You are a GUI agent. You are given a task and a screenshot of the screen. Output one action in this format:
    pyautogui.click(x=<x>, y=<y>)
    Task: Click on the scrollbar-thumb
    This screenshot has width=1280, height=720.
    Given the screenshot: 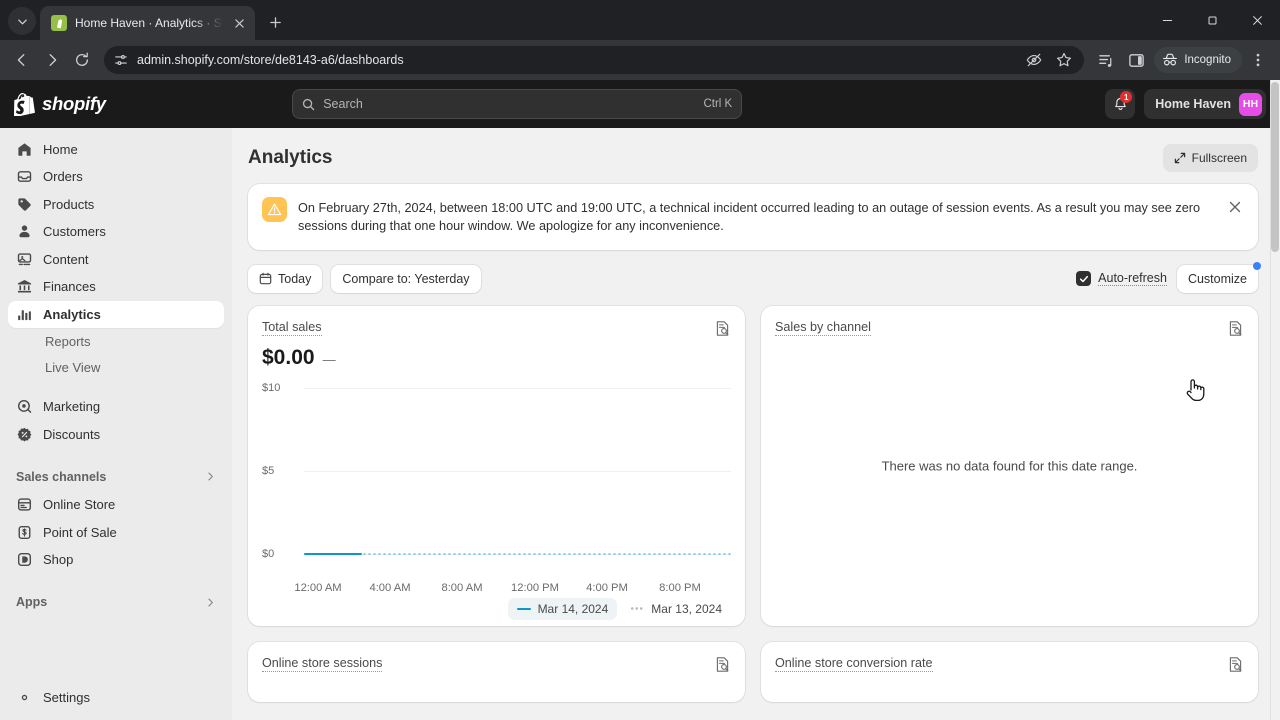 What is the action you would take?
    pyautogui.click(x=1275, y=167)
    